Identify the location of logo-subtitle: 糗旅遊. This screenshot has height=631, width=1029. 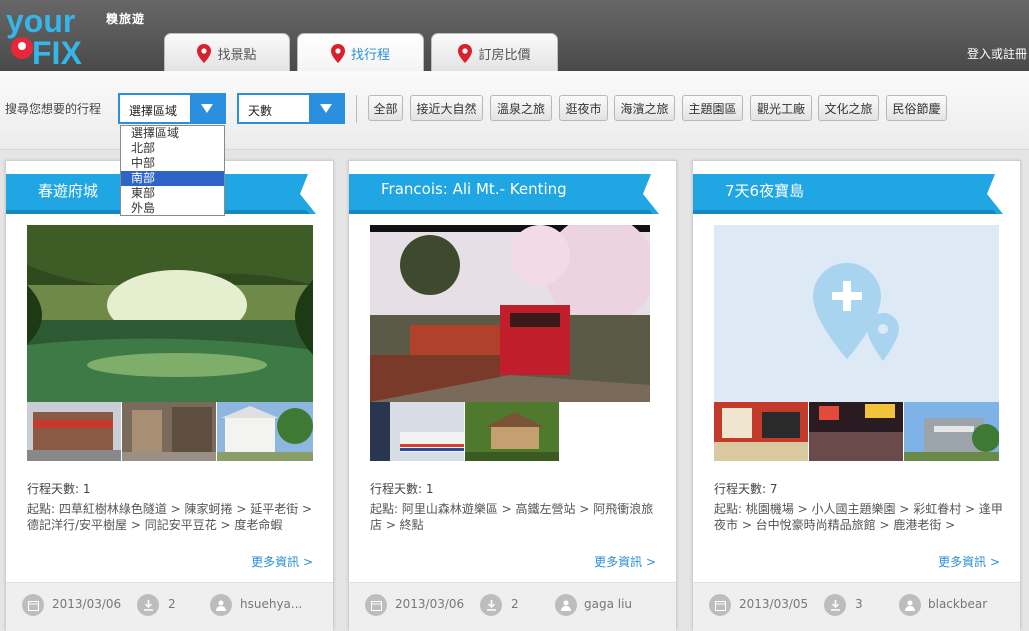
(126, 19).